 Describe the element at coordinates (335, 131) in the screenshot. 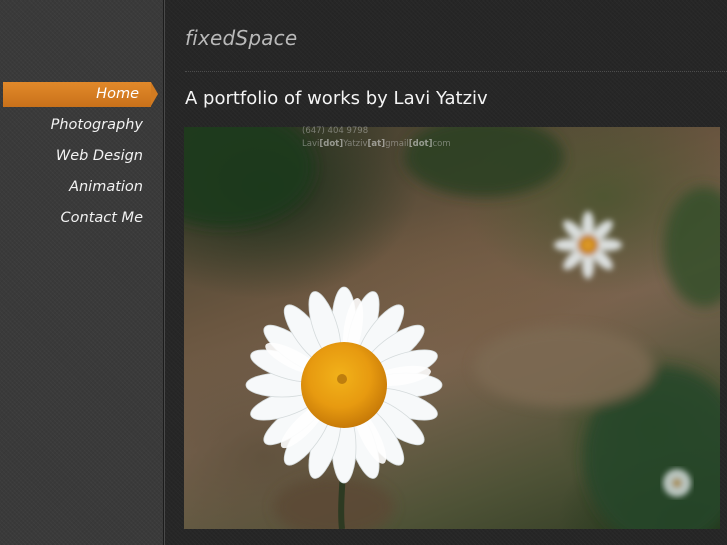

I see `contact-phone: (647) 404 9798` at that location.